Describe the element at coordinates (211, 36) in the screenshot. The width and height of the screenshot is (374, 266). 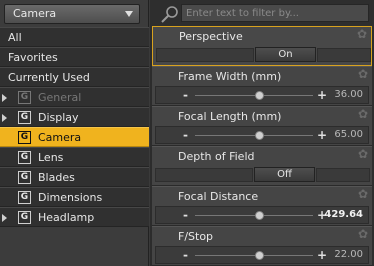
I see `property-label: Perspective` at that location.